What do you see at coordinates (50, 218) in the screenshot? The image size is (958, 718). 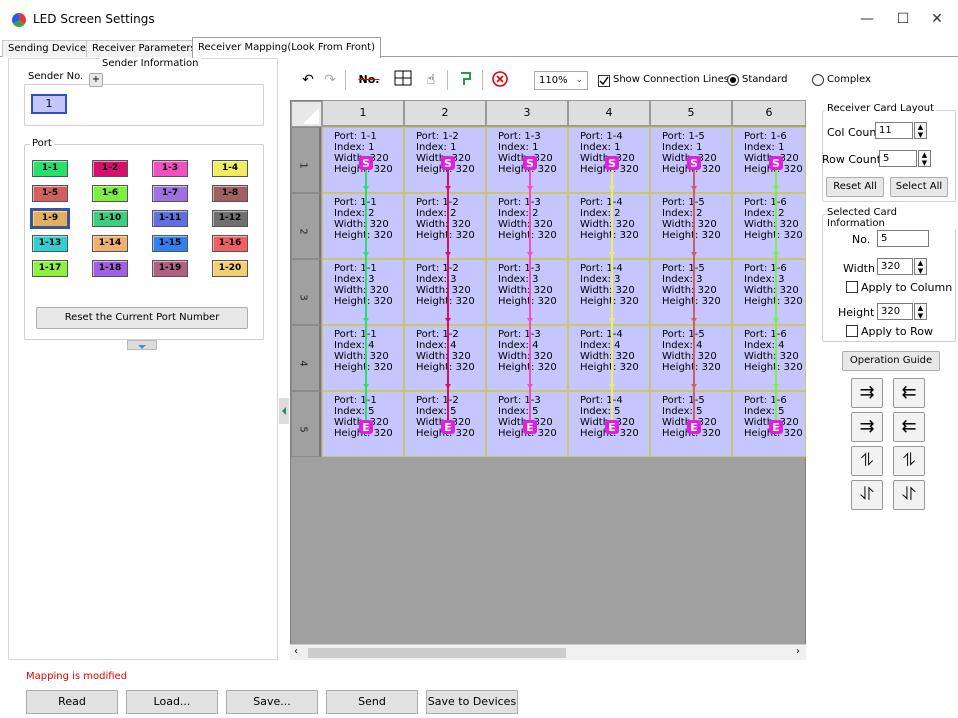 I see `port-button: 1-9` at bounding box center [50, 218].